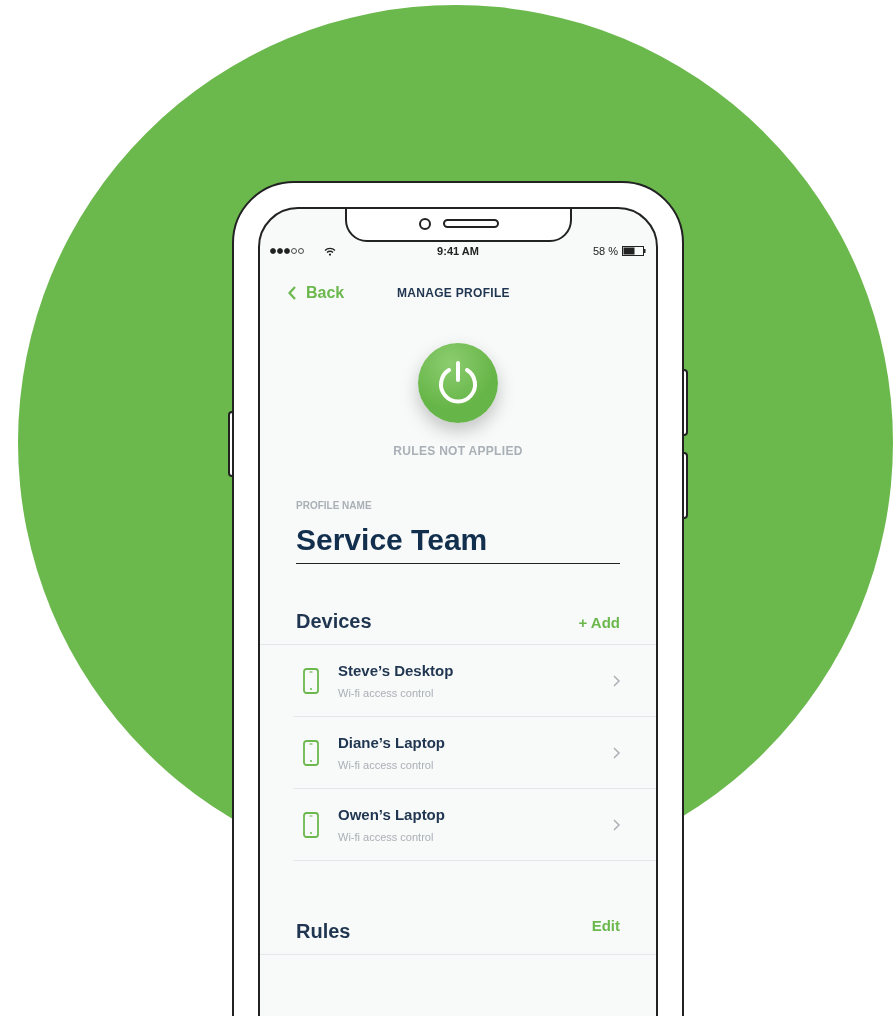  What do you see at coordinates (334, 621) in the screenshot?
I see `section-heading: Devices` at bounding box center [334, 621].